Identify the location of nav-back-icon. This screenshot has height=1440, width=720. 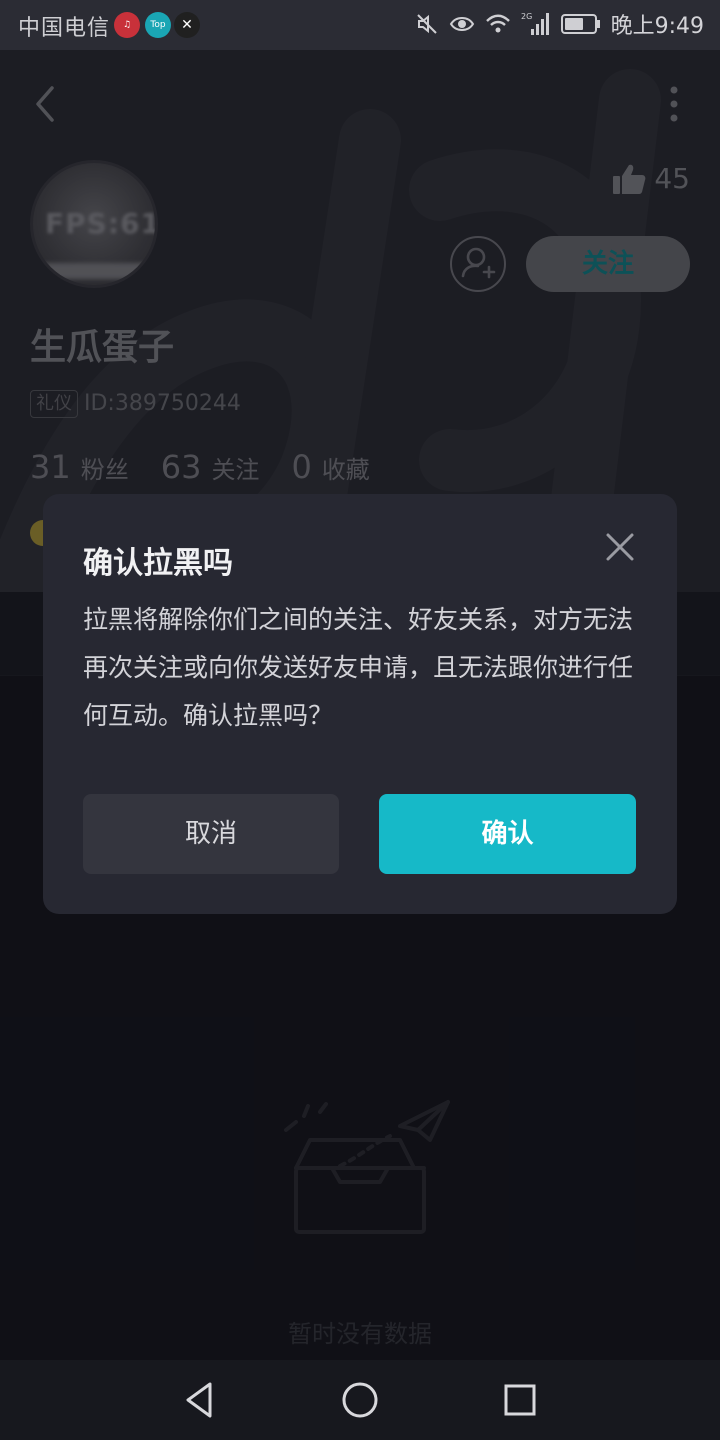
(200, 1400).